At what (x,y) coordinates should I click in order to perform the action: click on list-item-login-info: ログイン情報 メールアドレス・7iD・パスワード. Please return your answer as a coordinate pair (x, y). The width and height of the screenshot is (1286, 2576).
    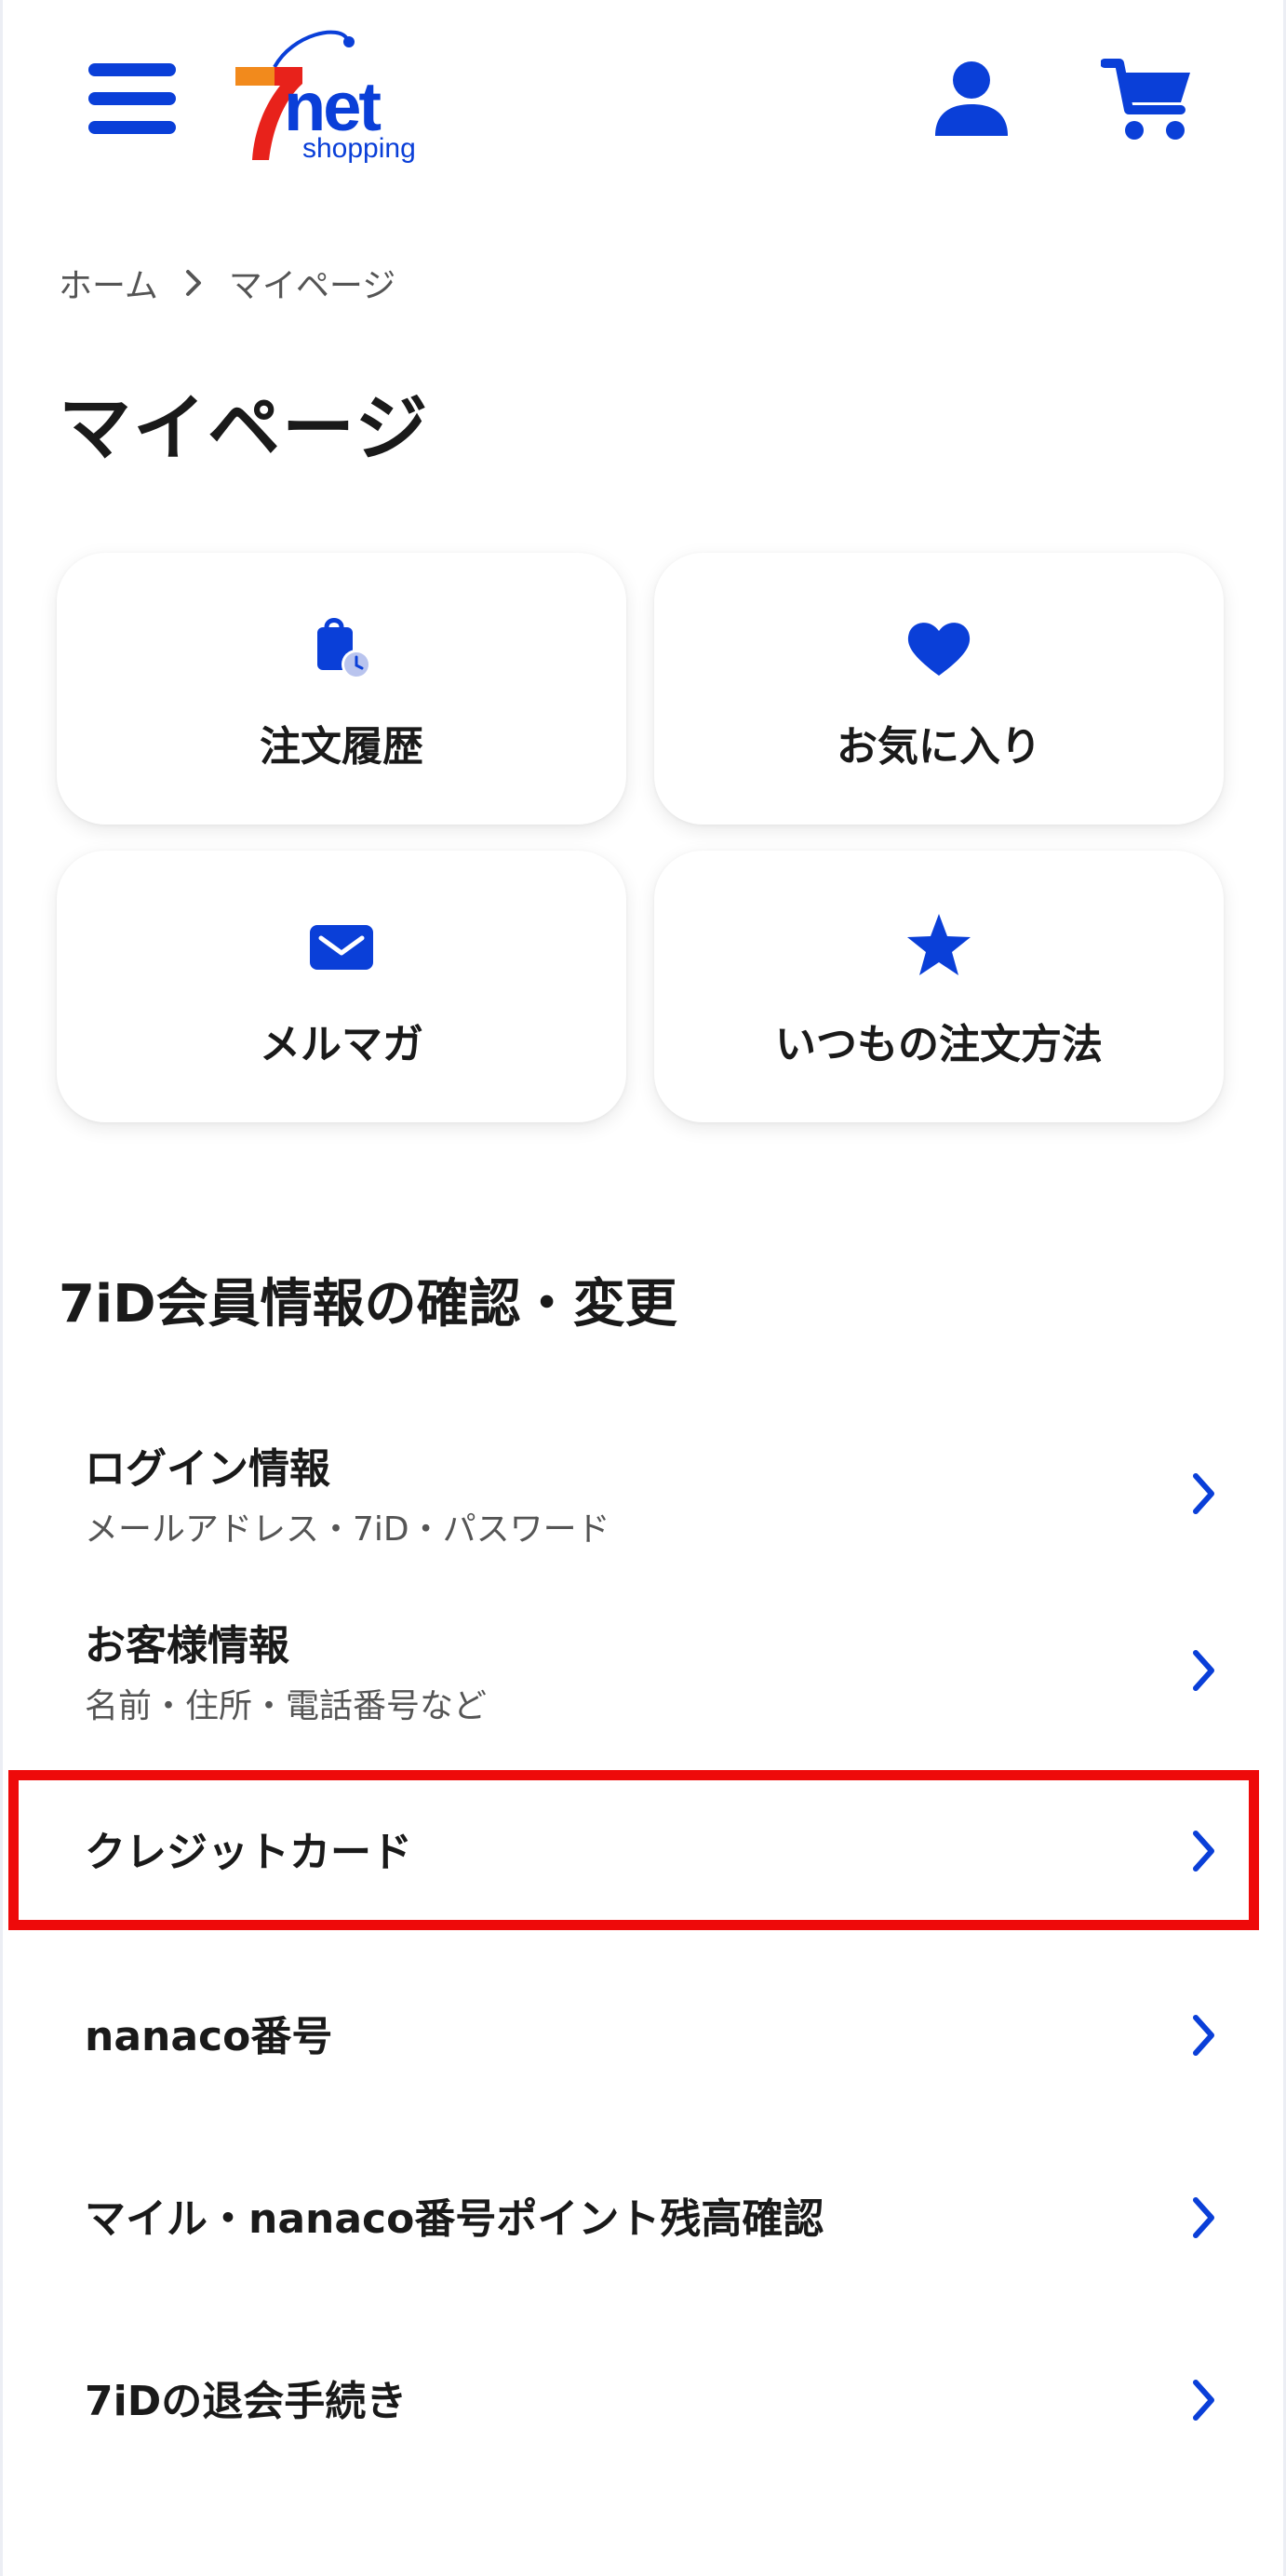
    Looking at the image, I should click on (646, 1500).